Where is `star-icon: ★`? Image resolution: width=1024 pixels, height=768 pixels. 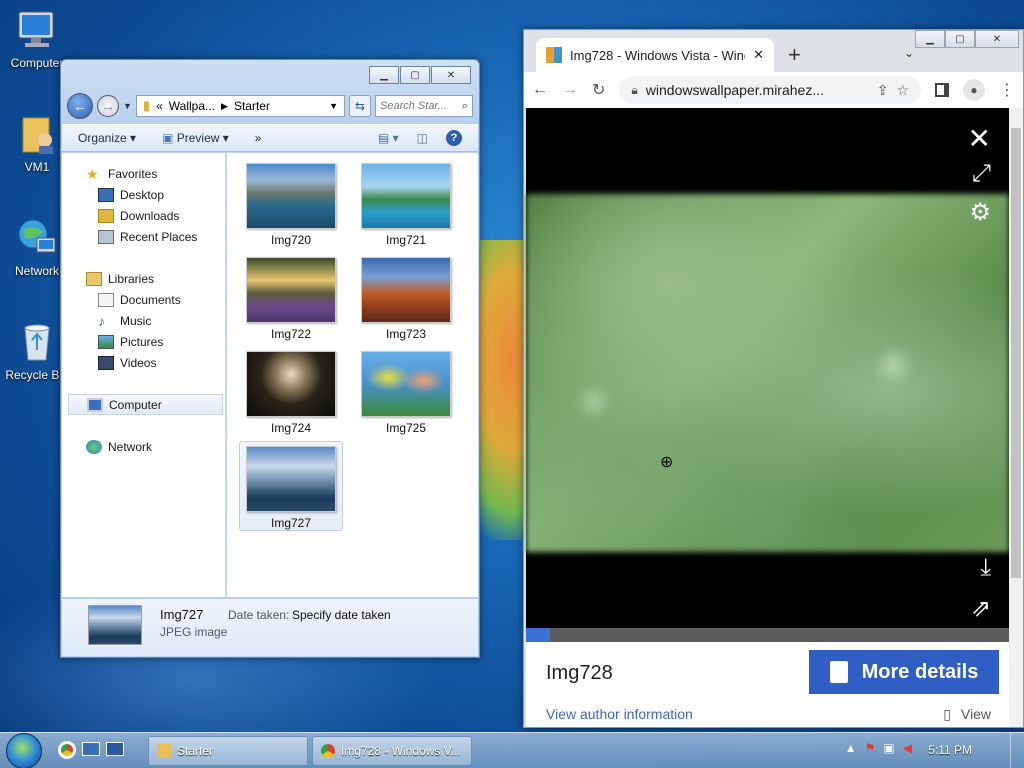 star-icon: ★ is located at coordinates (92, 173).